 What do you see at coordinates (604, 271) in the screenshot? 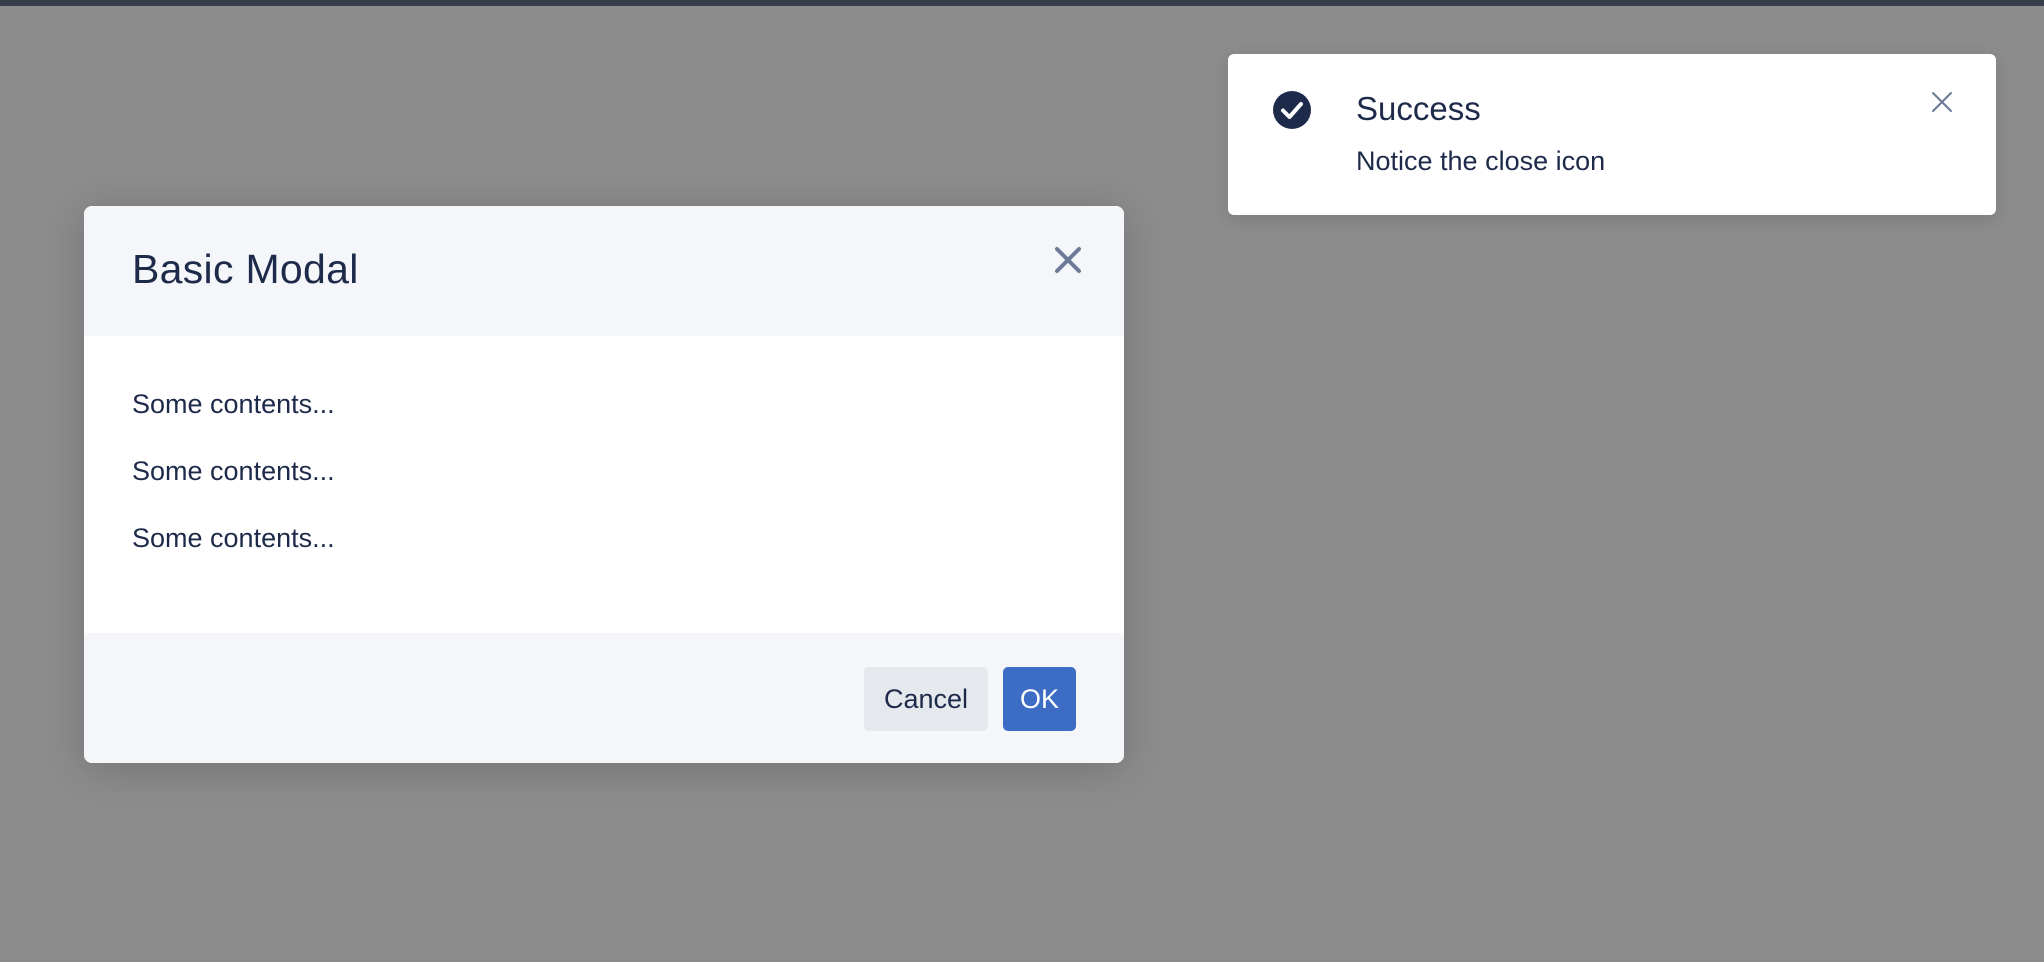
I see `modal-header: Basic Modal` at bounding box center [604, 271].